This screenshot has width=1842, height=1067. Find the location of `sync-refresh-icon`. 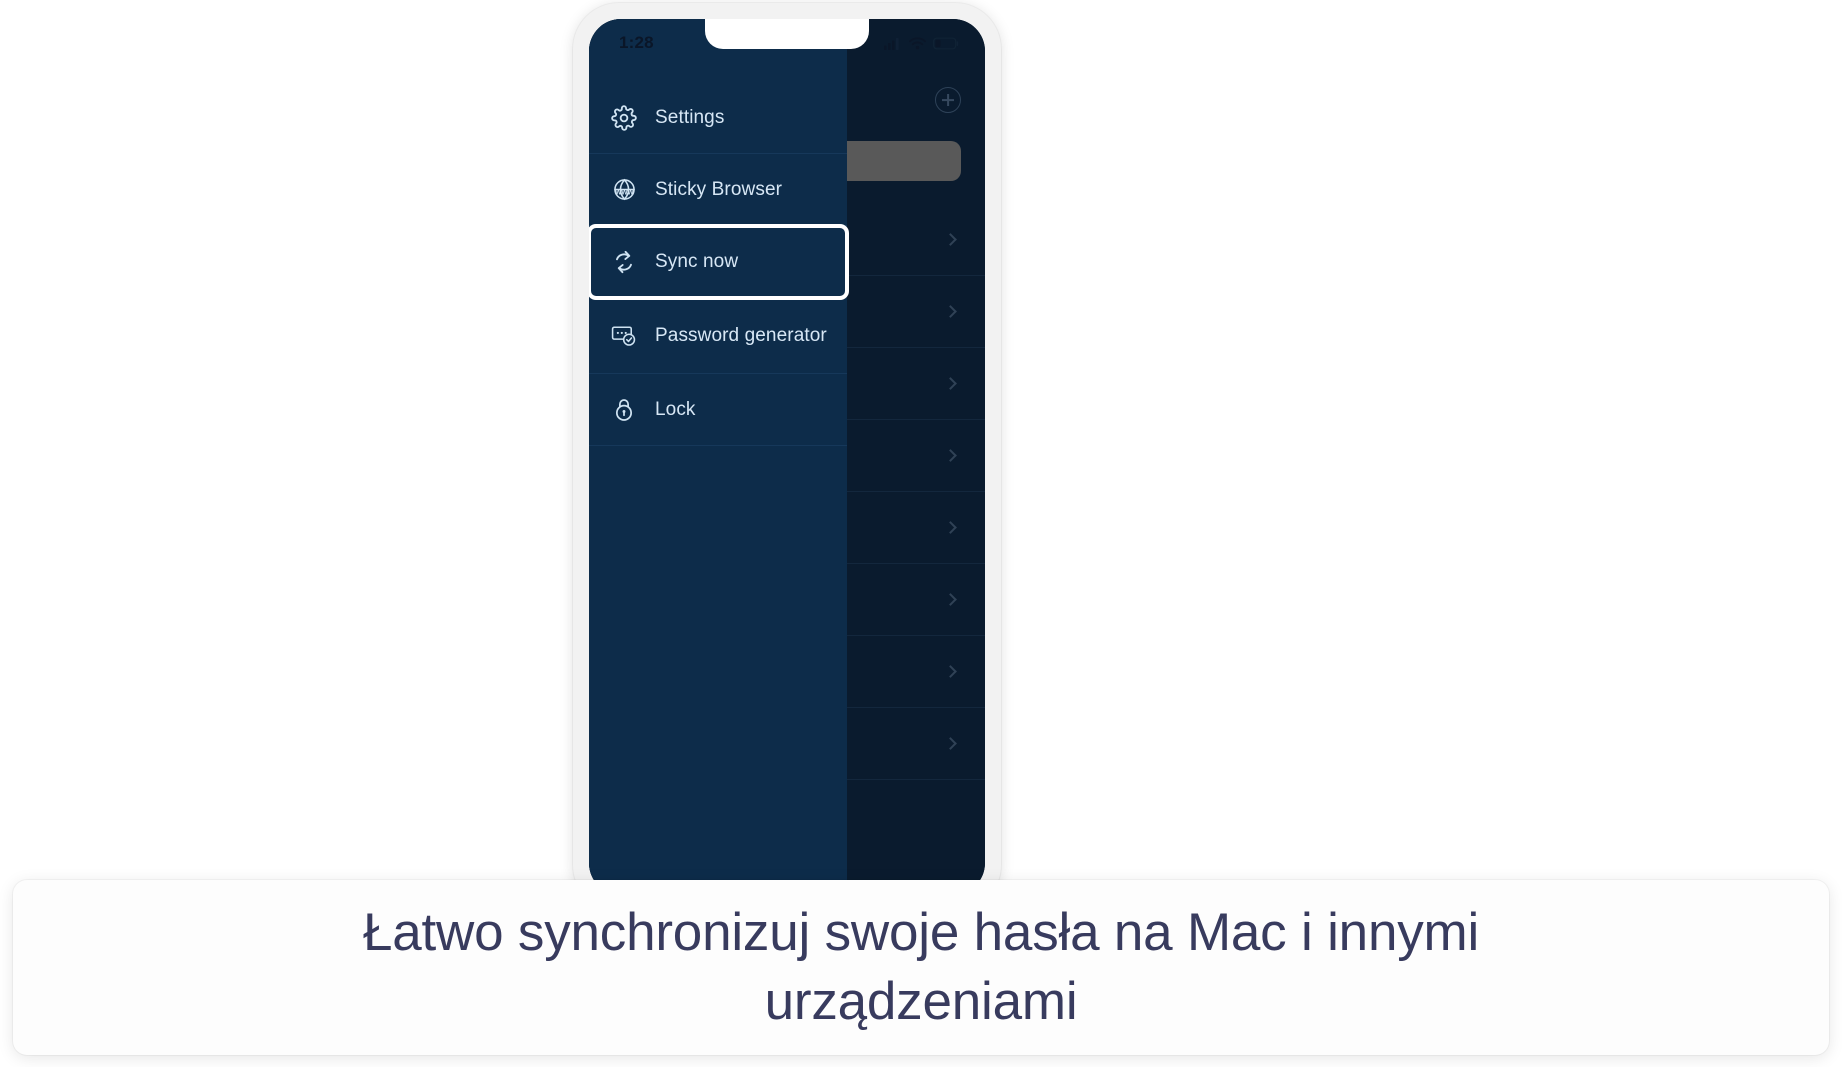

sync-refresh-icon is located at coordinates (624, 262).